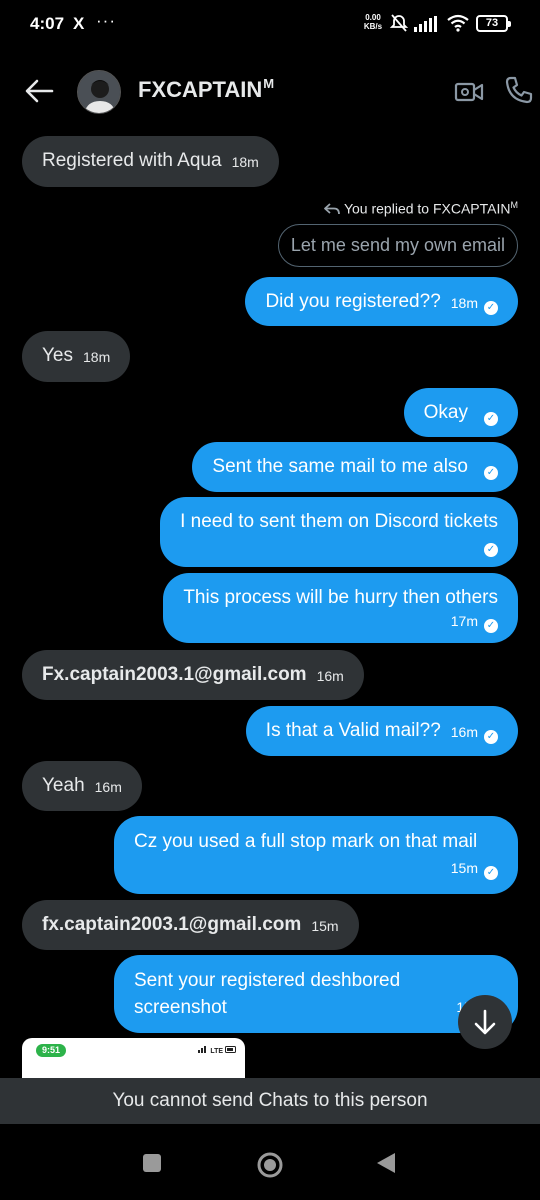 This screenshot has height=1200, width=540. Describe the element at coordinates (270, 1165) in the screenshot. I see `home-icon` at that location.